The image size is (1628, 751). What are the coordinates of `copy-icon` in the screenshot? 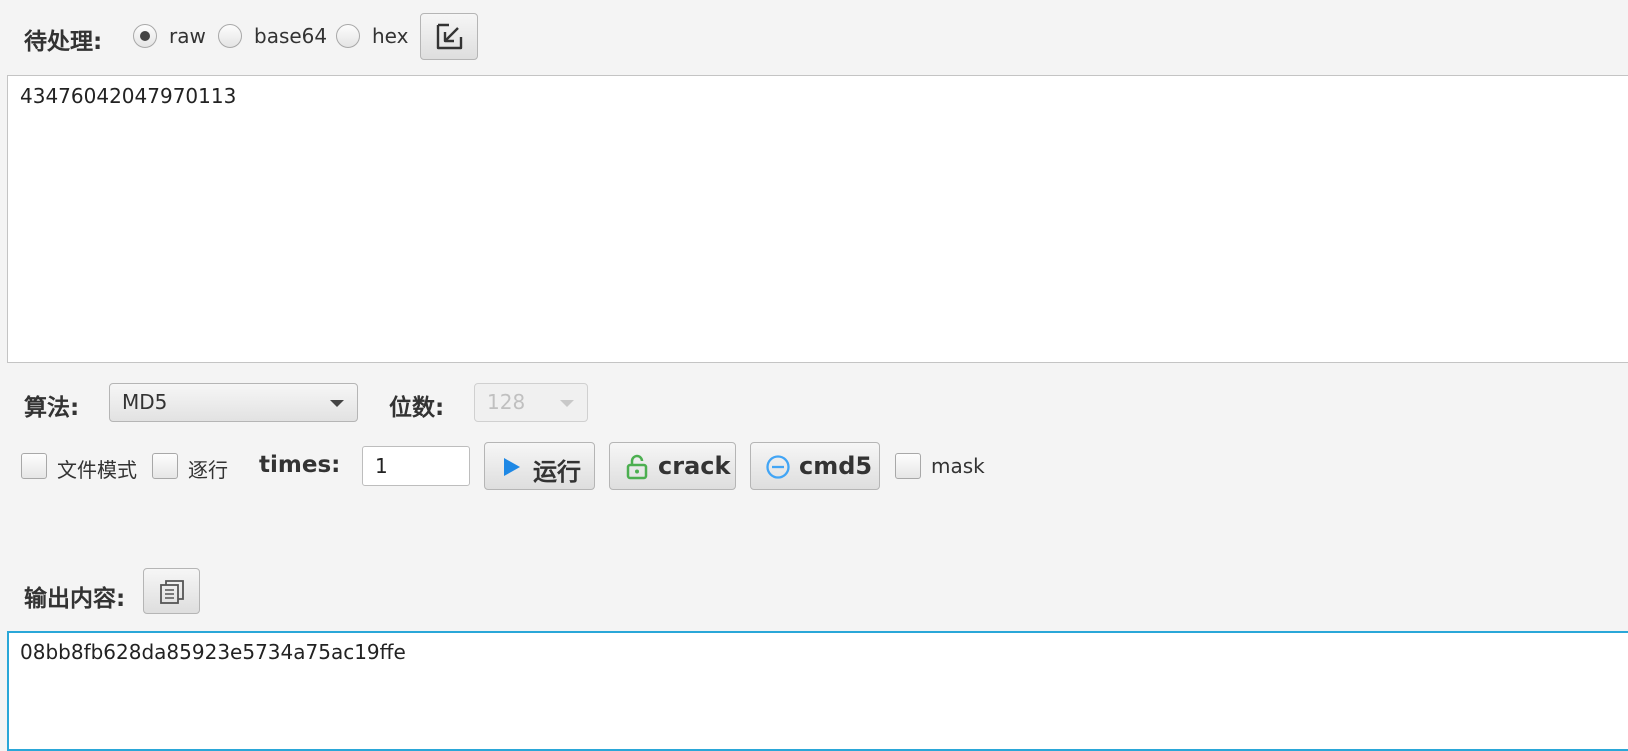 It's located at (172, 592).